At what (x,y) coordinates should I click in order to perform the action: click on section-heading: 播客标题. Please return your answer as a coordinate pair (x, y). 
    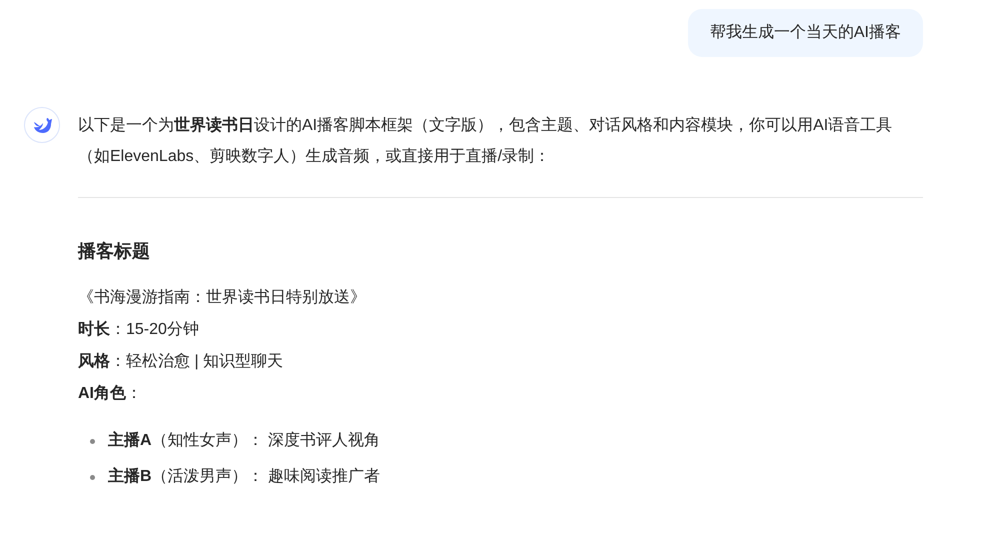
    Looking at the image, I should click on (114, 251).